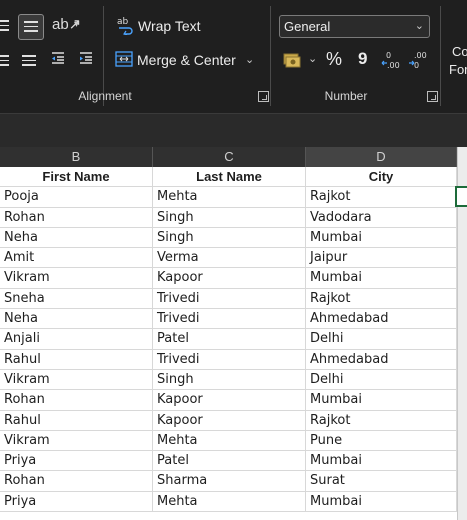 The width and height of the screenshot is (467, 520). What do you see at coordinates (459, 51) in the screenshot?
I see `conditional-formatting-label: Co` at bounding box center [459, 51].